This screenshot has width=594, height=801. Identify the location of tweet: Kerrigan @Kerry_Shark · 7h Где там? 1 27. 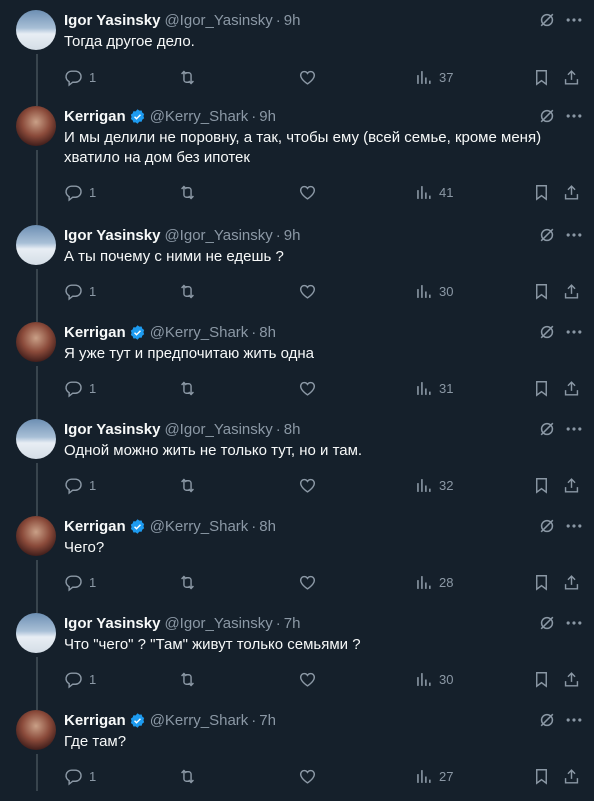
(297, 752).